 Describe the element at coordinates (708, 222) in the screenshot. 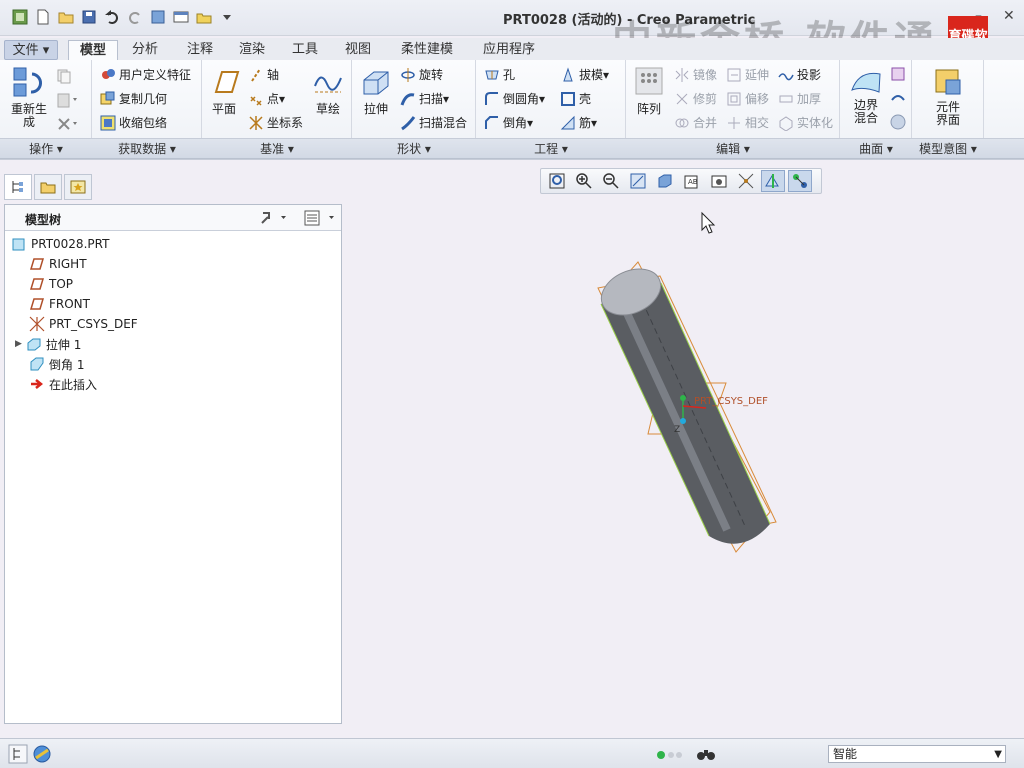

I see `mouse-cursor-icon` at that location.